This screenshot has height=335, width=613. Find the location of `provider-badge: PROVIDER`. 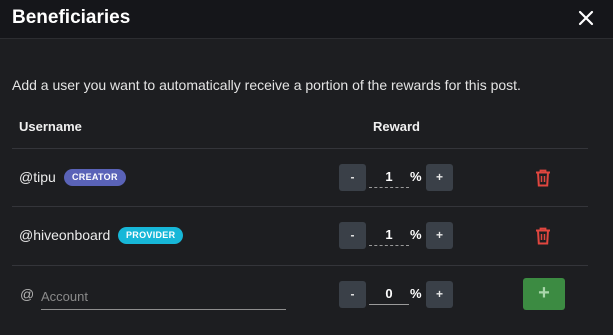

provider-badge: PROVIDER is located at coordinates (151, 235).